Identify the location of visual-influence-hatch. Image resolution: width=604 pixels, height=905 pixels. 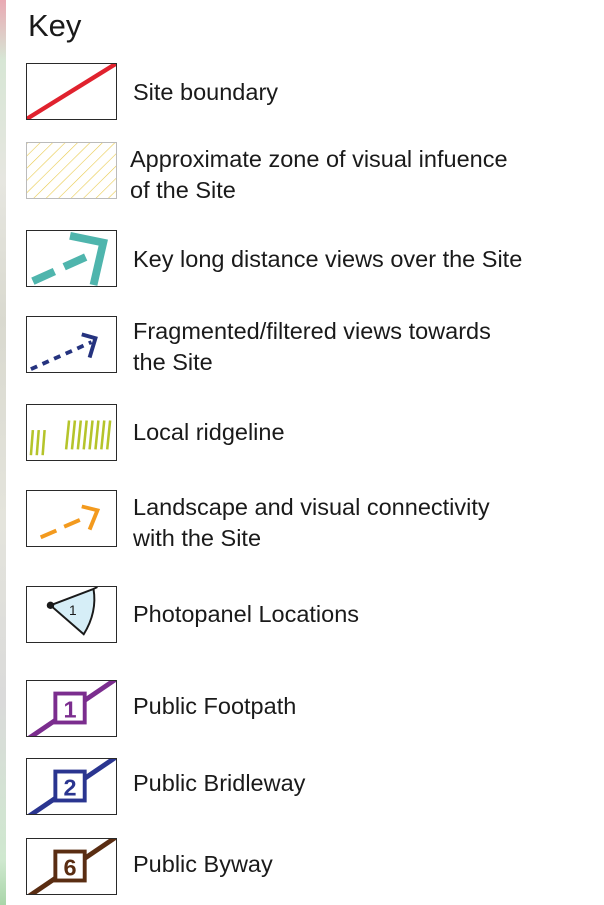
(71, 170).